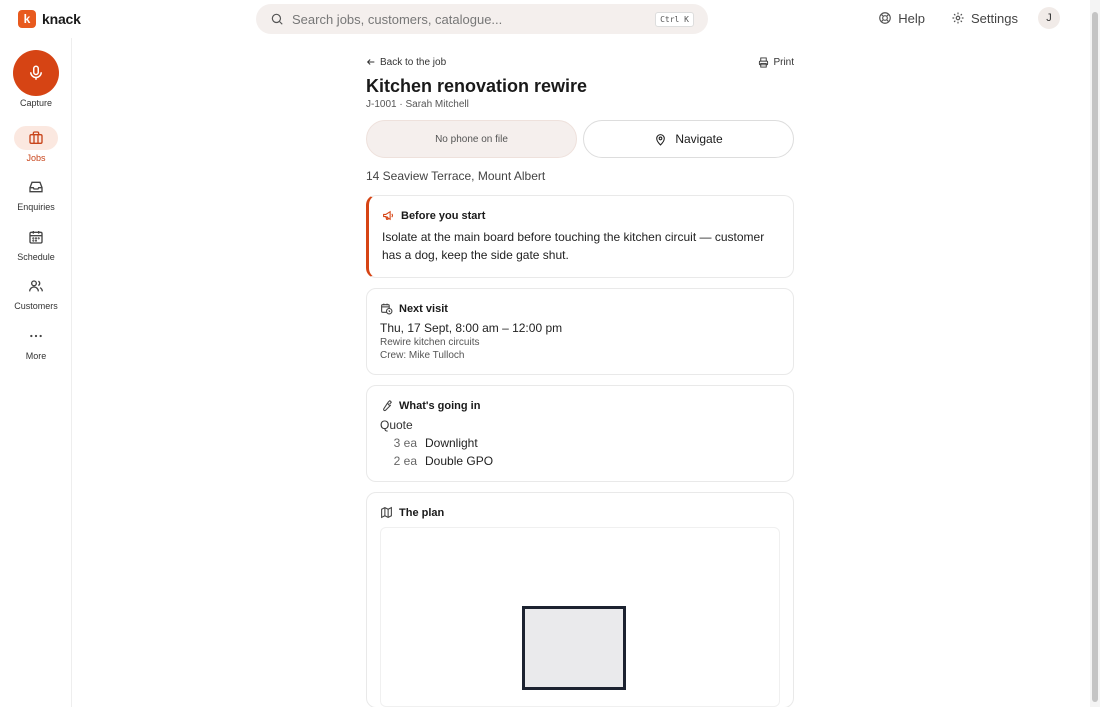 This screenshot has height=707, width=1100. What do you see at coordinates (661, 139) in the screenshot?
I see `map-pin-icon` at bounding box center [661, 139].